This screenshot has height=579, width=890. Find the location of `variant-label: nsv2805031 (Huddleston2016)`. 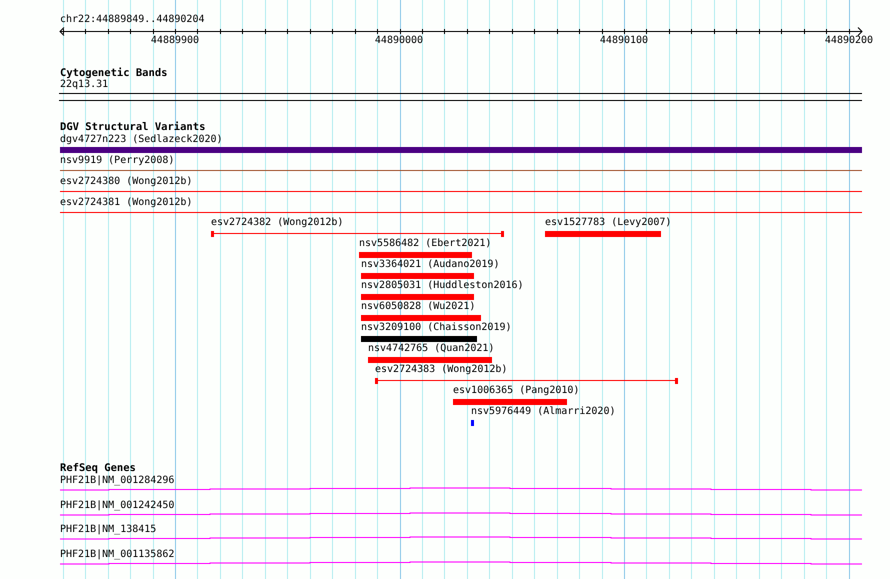

variant-label: nsv2805031 (Huddleston2016) is located at coordinates (442, 286).